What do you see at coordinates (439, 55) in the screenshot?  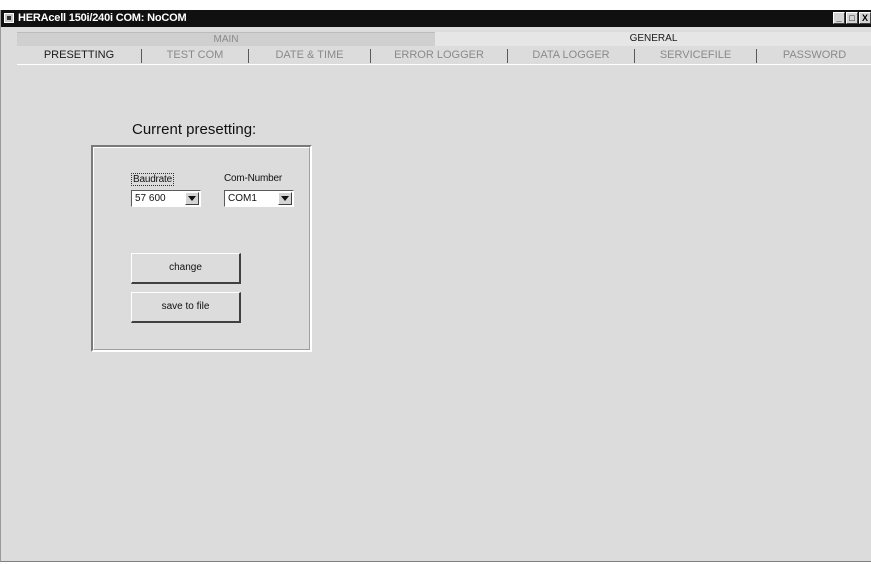 I see `tab-error-logger: ERROR LOGGER` at bounding box center [439, 55].